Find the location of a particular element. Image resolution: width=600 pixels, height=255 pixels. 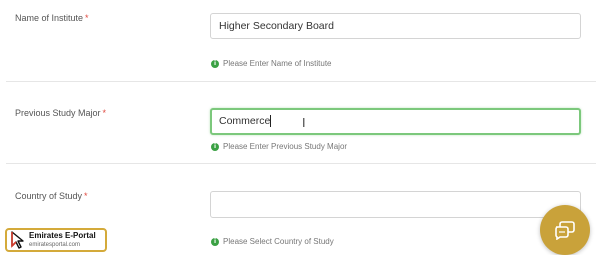

brand-logo: Emirates E-Portal emiratesportal.com is located at coordinates (56, 240).